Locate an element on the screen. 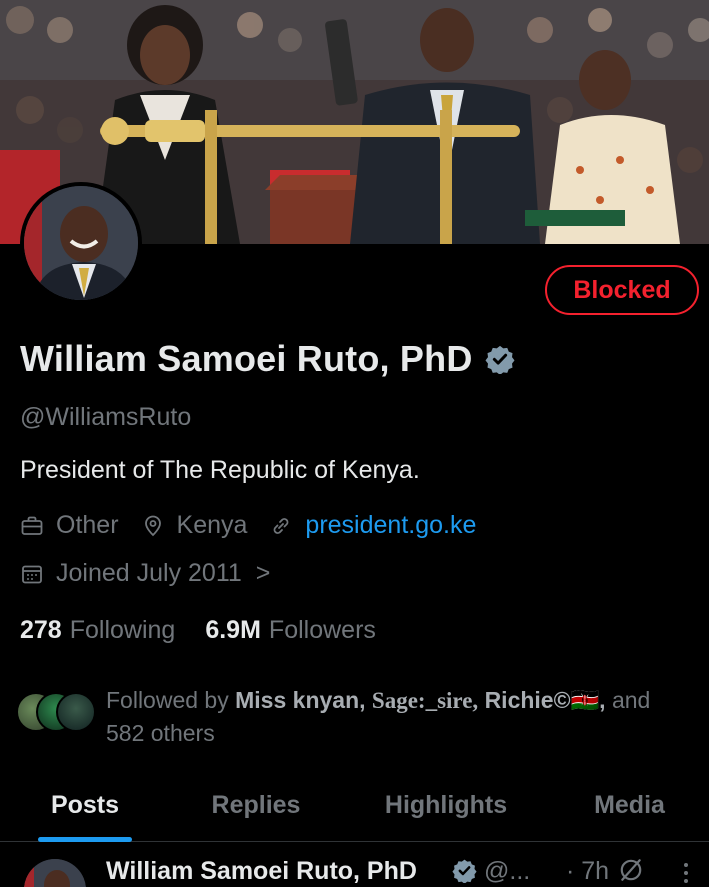 The image size is (709, 887). category-item: Other is located at coordinates (69, 525).